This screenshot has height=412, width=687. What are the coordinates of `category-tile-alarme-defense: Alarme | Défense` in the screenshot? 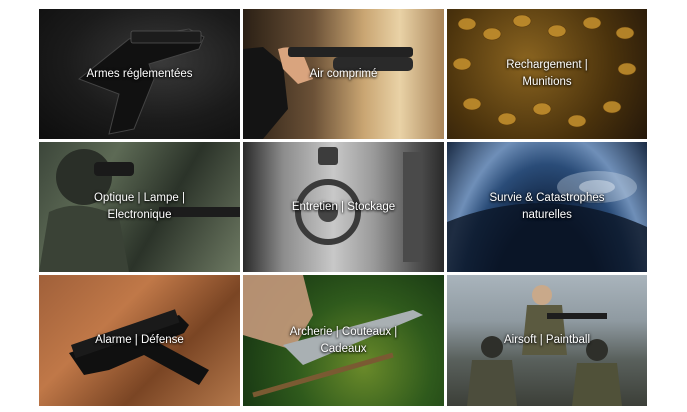 It's located at (139, 340).